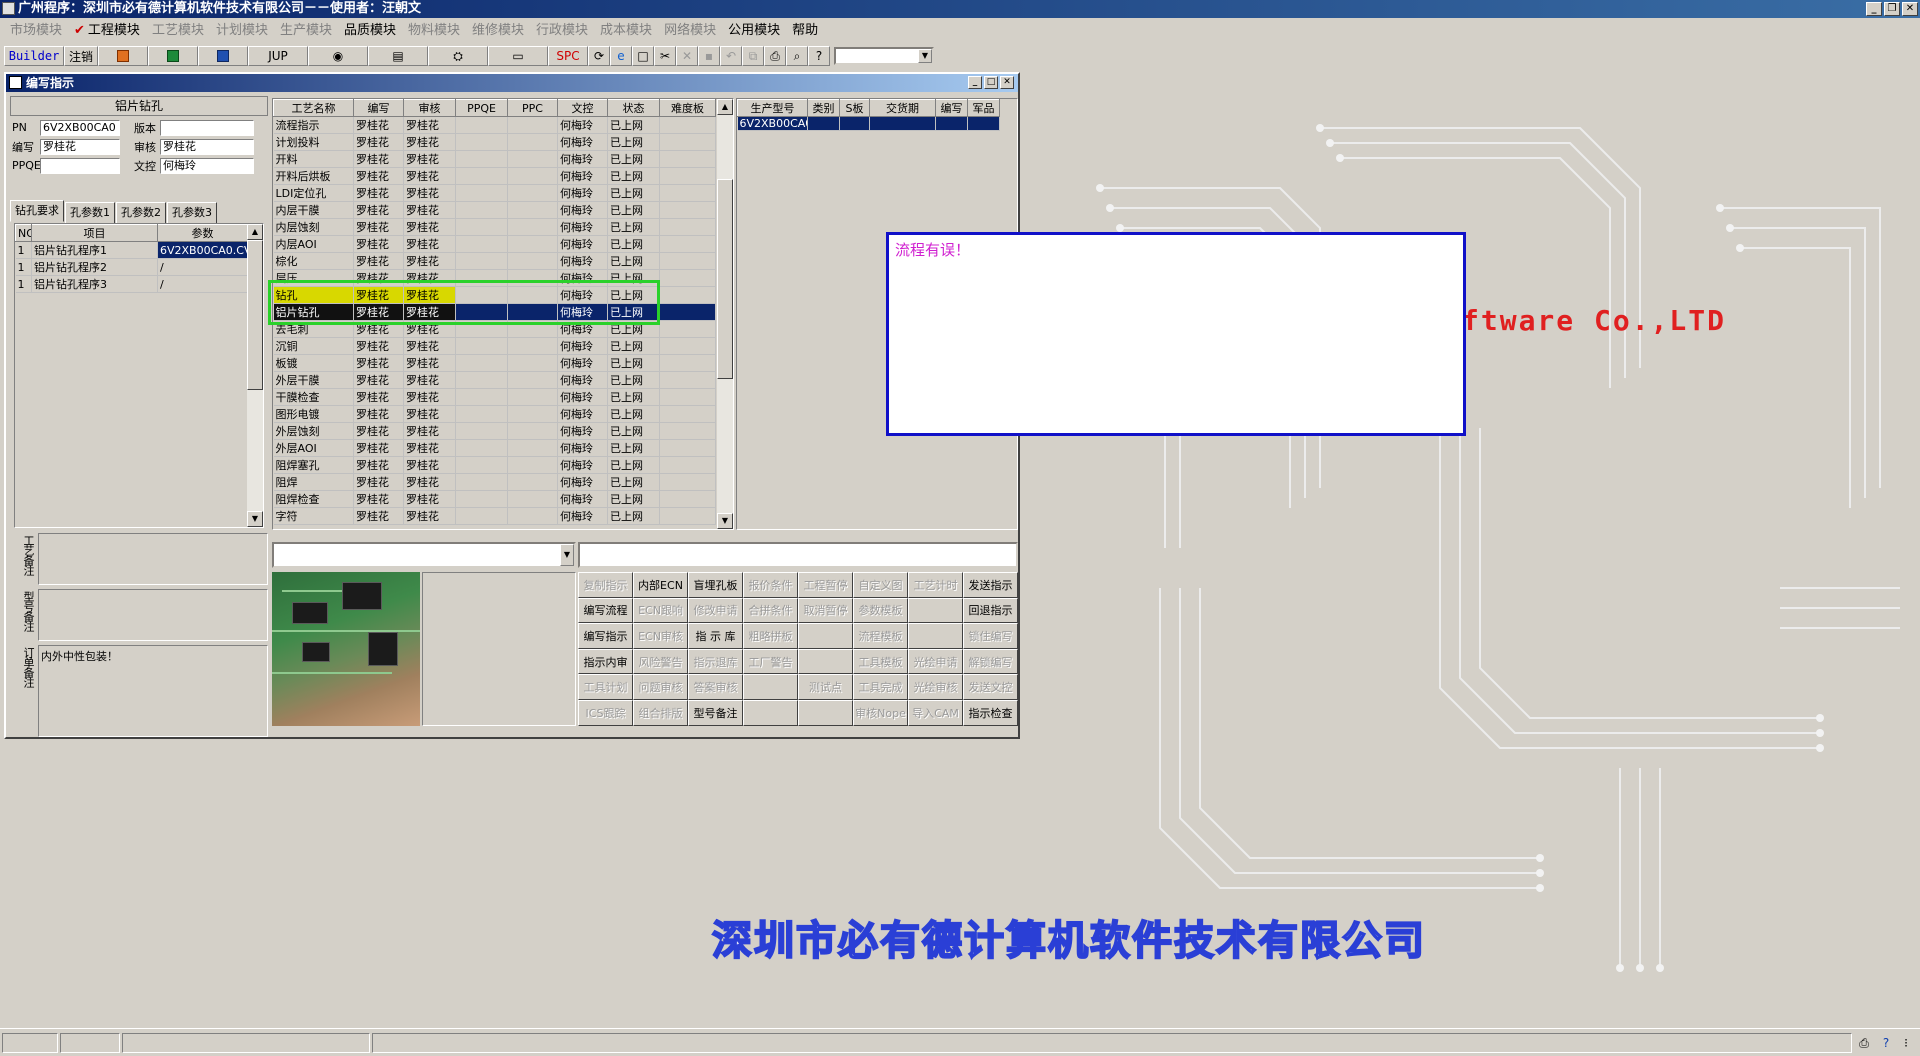 The height and width of the screenshot is (1056, 1920). Describe the element at coordinates (278, 56) in the screenshot. I see `jup-button: JUP` at that location.